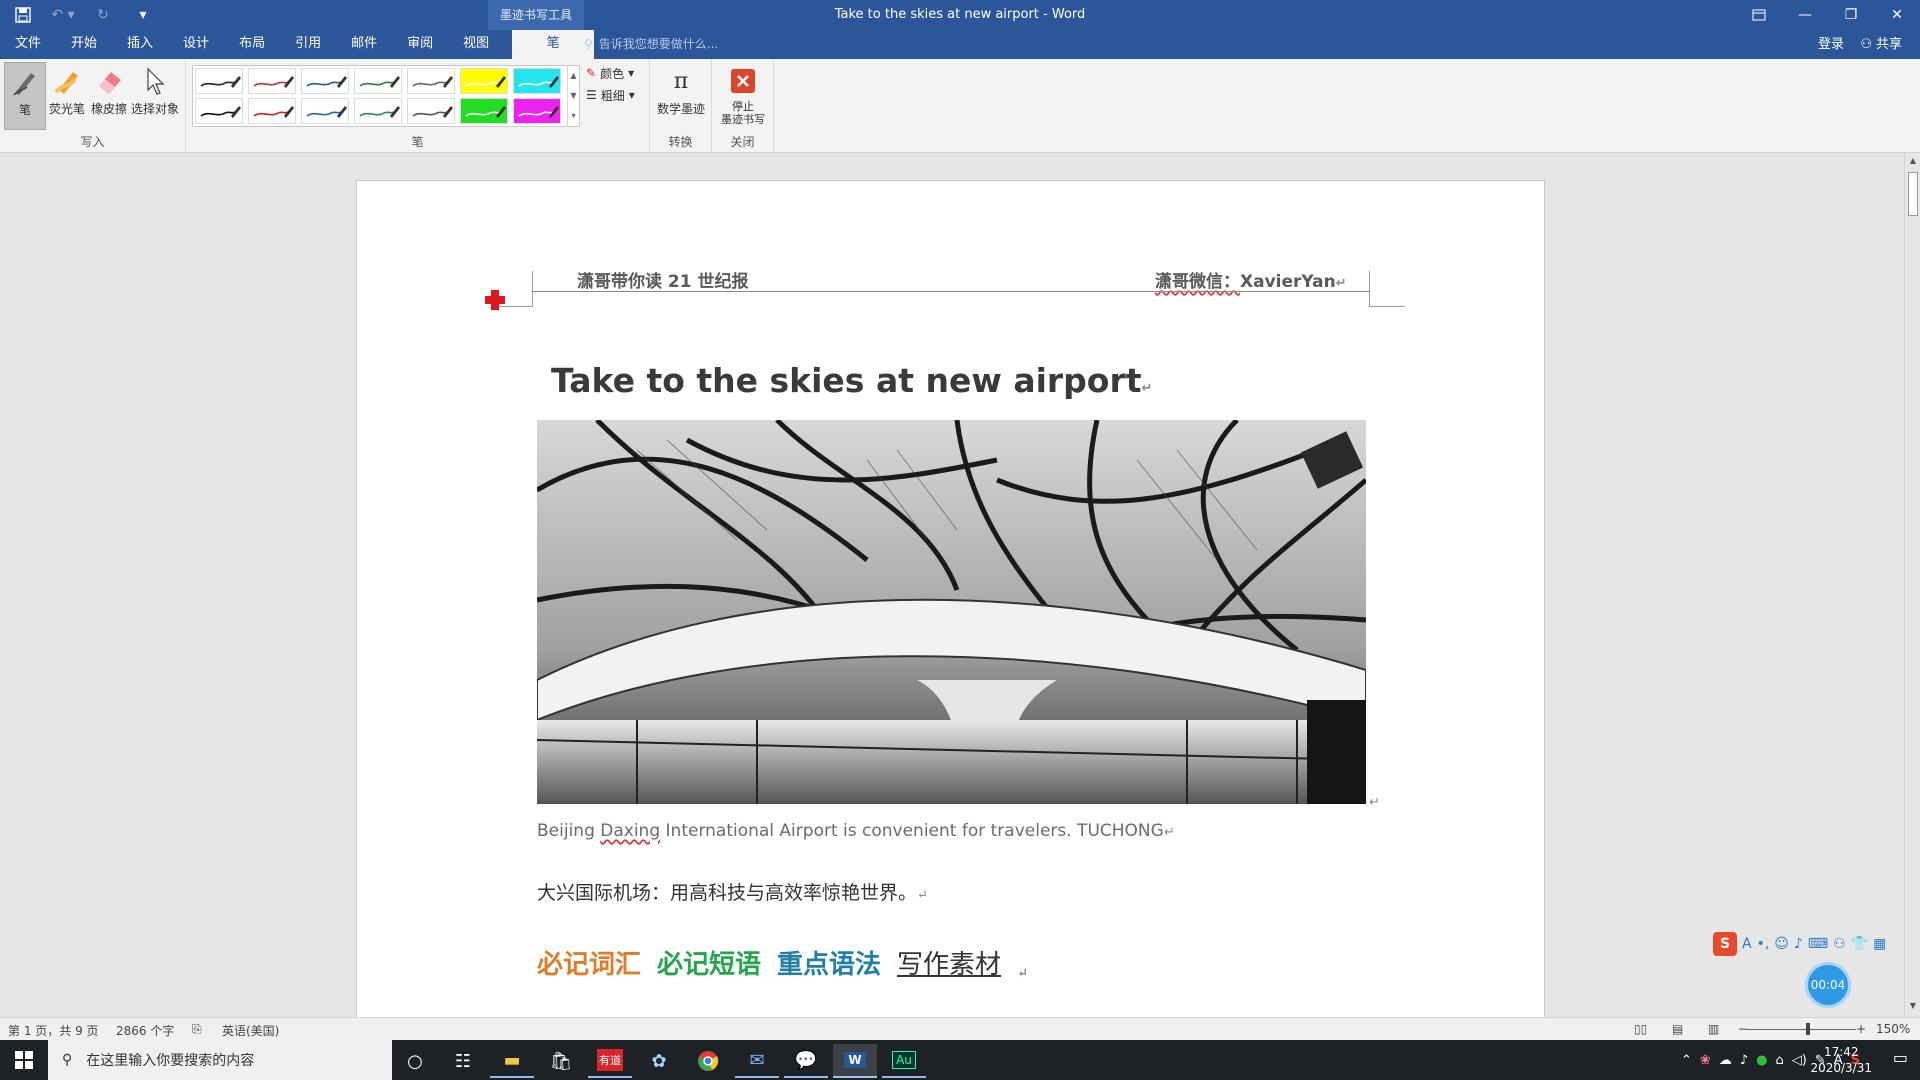  Describe the element at coordinates (1881, 44) in the screenshot. I see `share-button: ⚇ 共享` at that location.